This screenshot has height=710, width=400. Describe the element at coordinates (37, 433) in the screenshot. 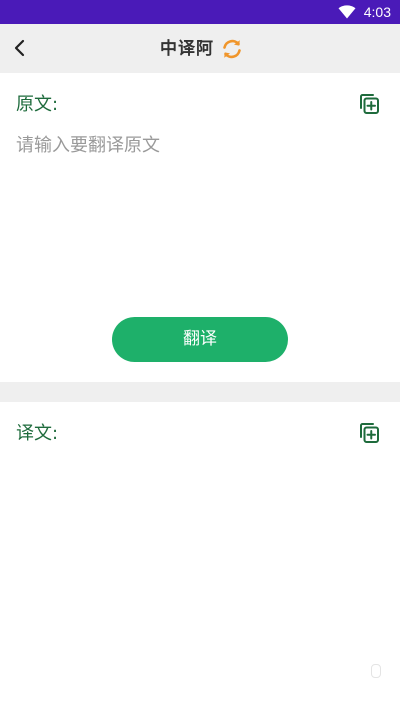

I see `result-label: 译文:` at that location.